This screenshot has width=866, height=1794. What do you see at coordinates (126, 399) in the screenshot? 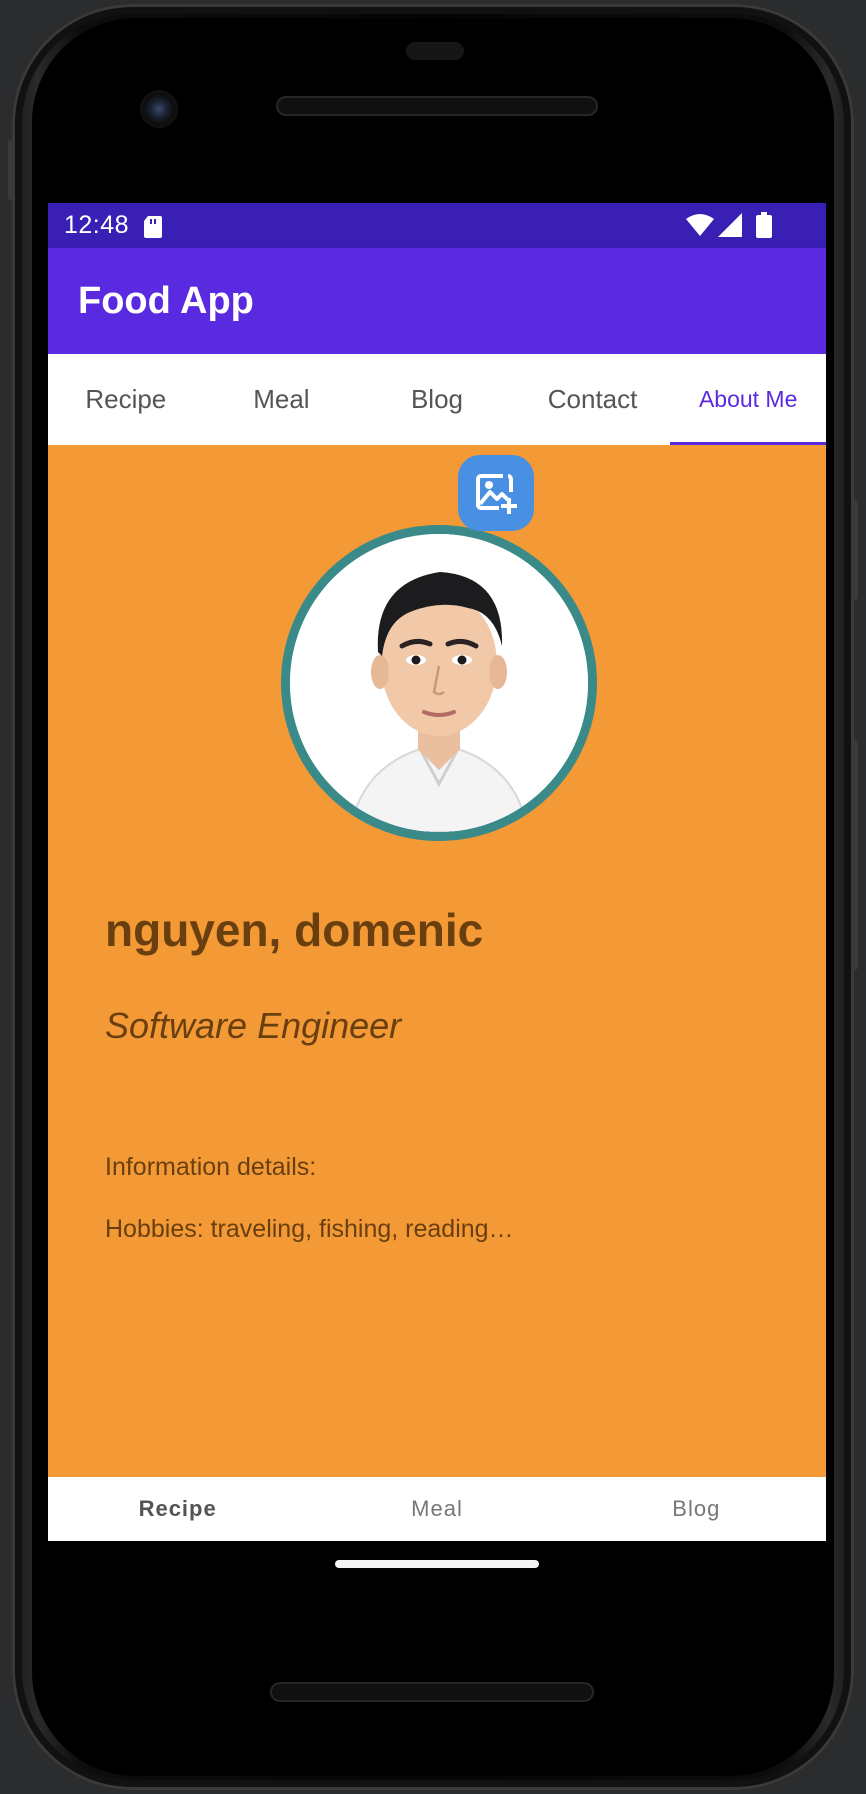
I see `tab-recipe: Recipe` at bounding box center [126, 399].